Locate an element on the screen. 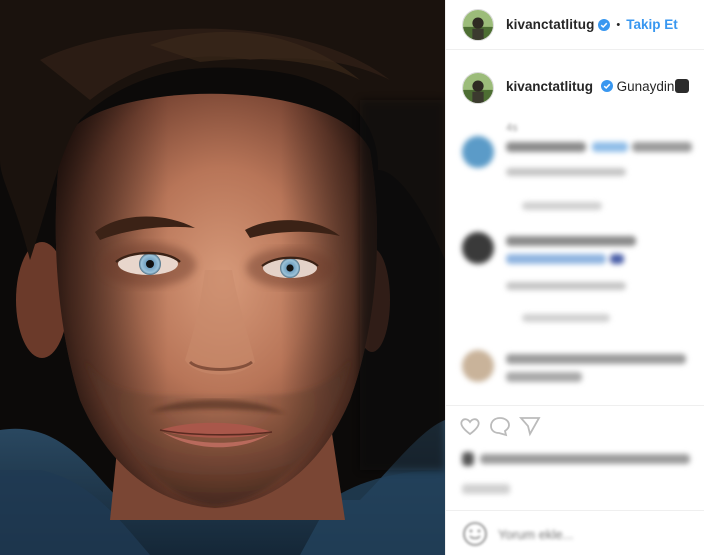 Image resolution: width=704 pixels, height=555 pixels. comment-bubble-icon is located at coordinates (500, 426).